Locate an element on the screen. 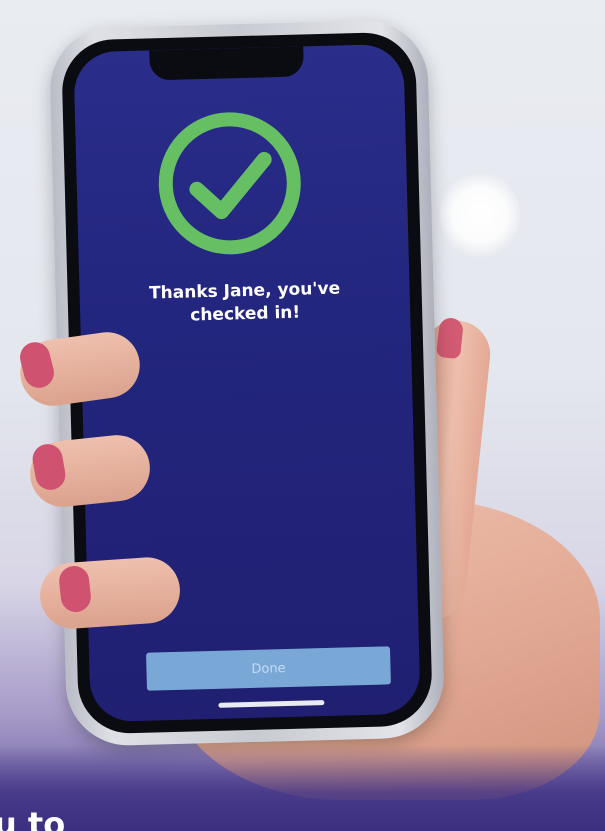 This screenshot has height=831, width=605. checkin-confirmation-message: Thanks Jane, you've checked in! is located at coordinates (244, 303).